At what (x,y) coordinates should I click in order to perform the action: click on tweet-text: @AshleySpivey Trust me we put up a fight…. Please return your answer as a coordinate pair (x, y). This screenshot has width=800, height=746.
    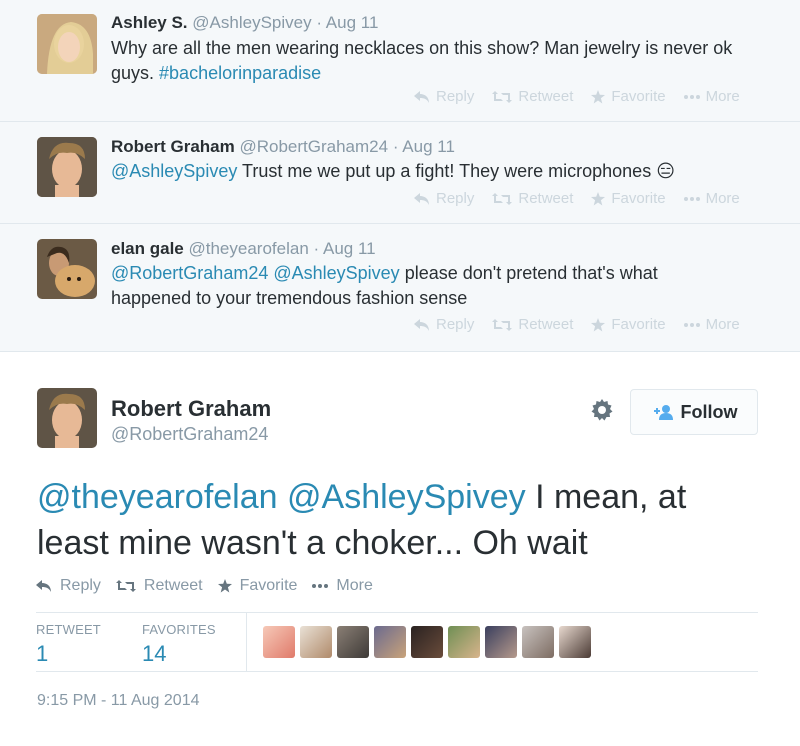
    Looking at the image, I should click on (441, 171).